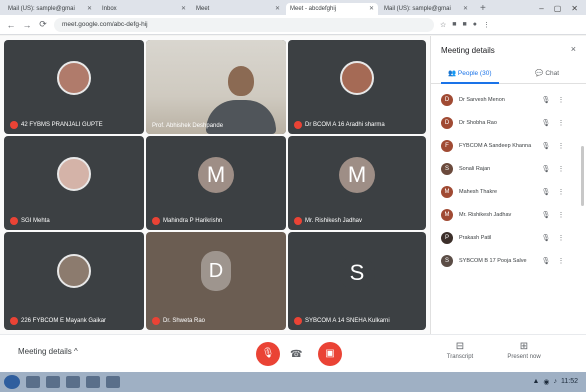  Describe the element at coordinates (357, 183) in the screenshot. I see `participant-tile: M Mr. Rishikesh Jadhav` at that location.